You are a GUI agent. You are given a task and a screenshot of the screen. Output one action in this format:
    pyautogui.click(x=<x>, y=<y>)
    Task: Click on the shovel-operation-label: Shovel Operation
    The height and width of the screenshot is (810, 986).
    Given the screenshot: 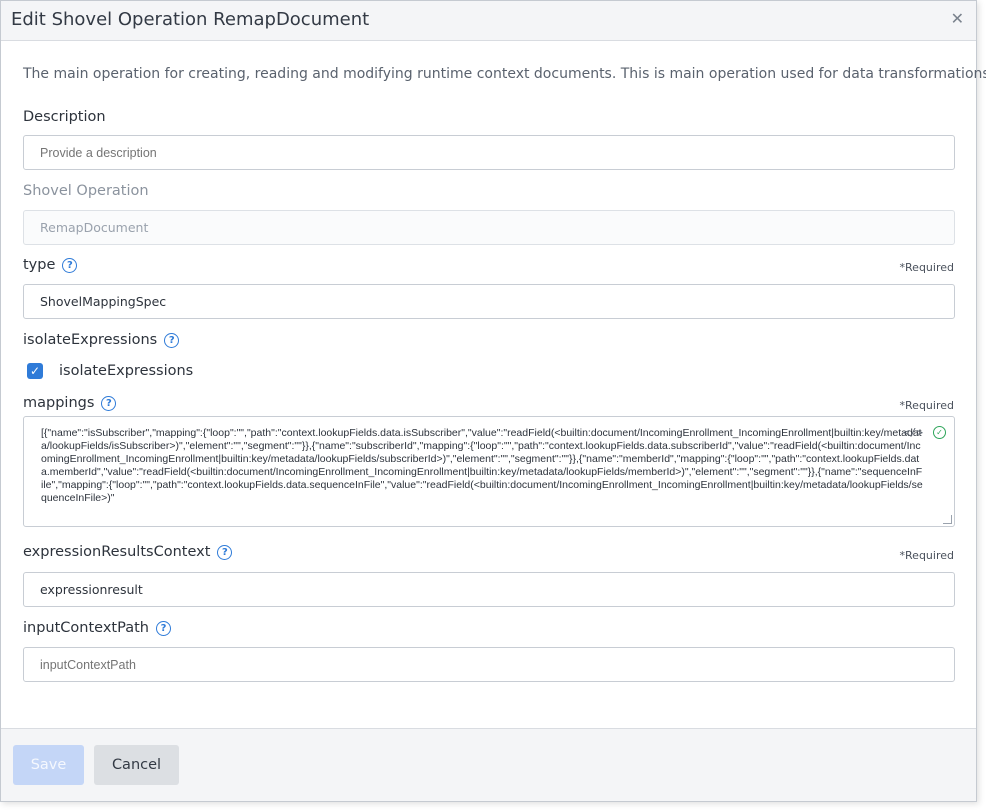 What is the action you would take?
    pyautogui.click(x=86, y=191)
    